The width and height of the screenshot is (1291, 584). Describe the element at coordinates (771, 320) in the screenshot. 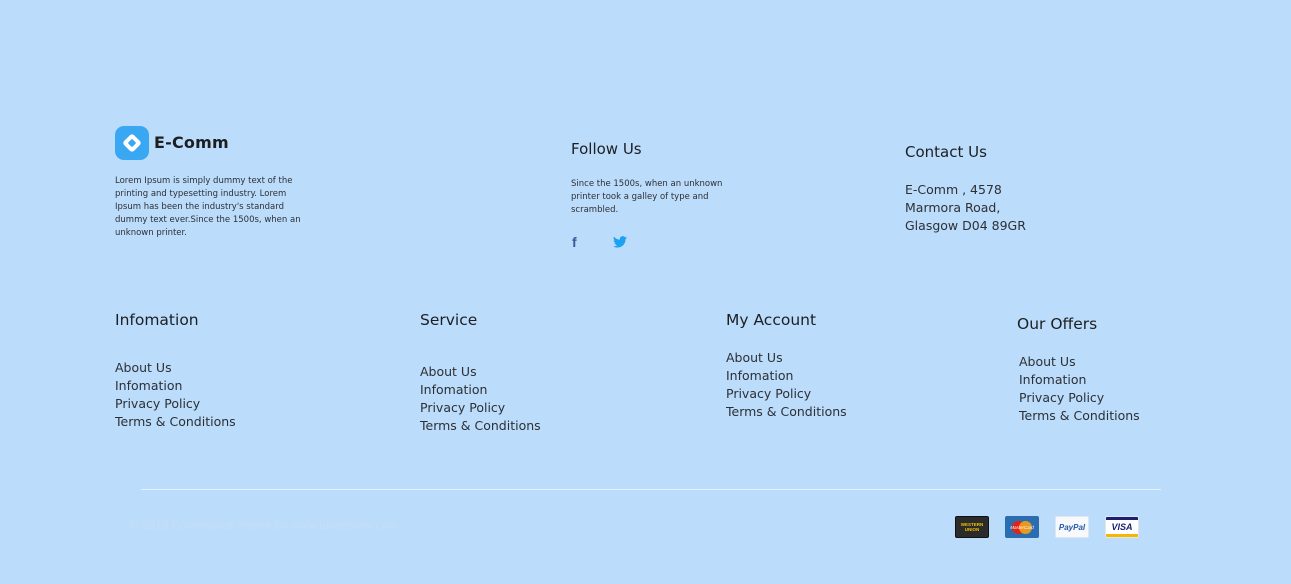

I see `column-title-my-account: My Account` at that location.